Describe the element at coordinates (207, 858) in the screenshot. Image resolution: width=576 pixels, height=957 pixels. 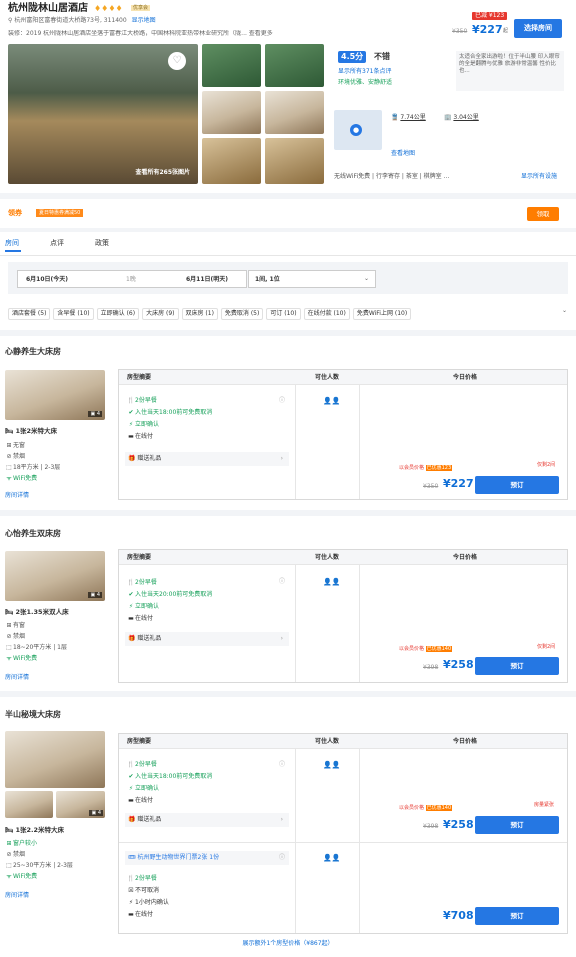
I see `package-row: 🎟 杭州野生动物世界门票2张 1份` at that location.